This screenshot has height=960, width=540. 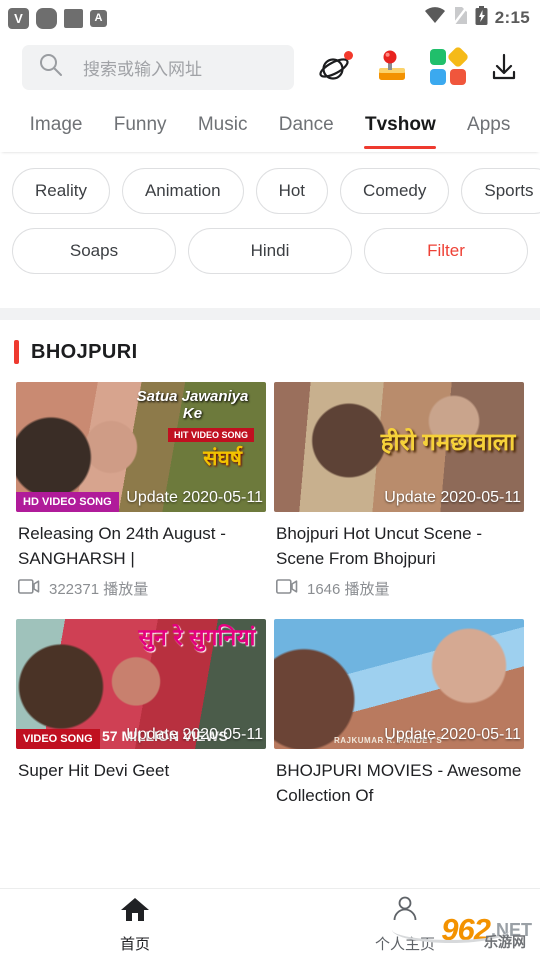 I want to click on bottom-nav-label-profile: 个人主页, so click(x=404, y=944).